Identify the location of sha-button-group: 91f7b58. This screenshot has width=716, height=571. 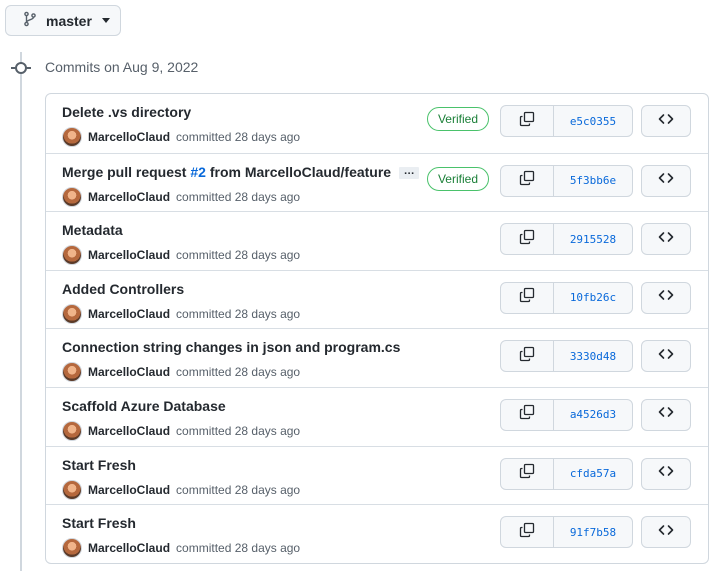
(566, 532).